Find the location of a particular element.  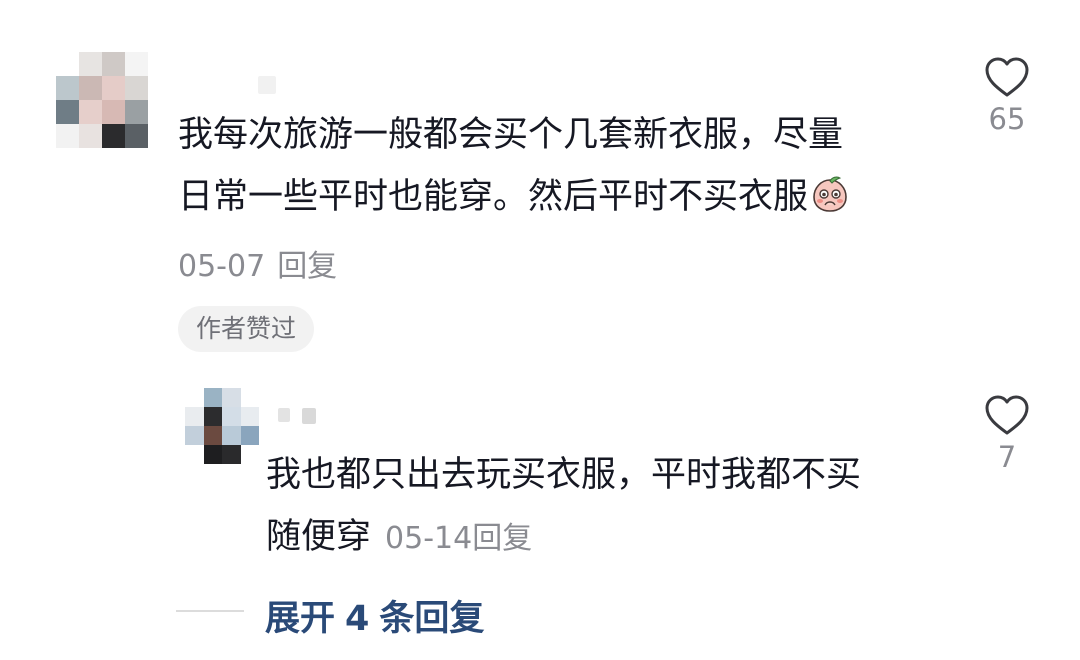

comment-text: 我每次旅游一般都会买个几套新衣服，尽量 日常一些平时也能穿。然后平时不买衣服 is located at coordinates (514, 166).